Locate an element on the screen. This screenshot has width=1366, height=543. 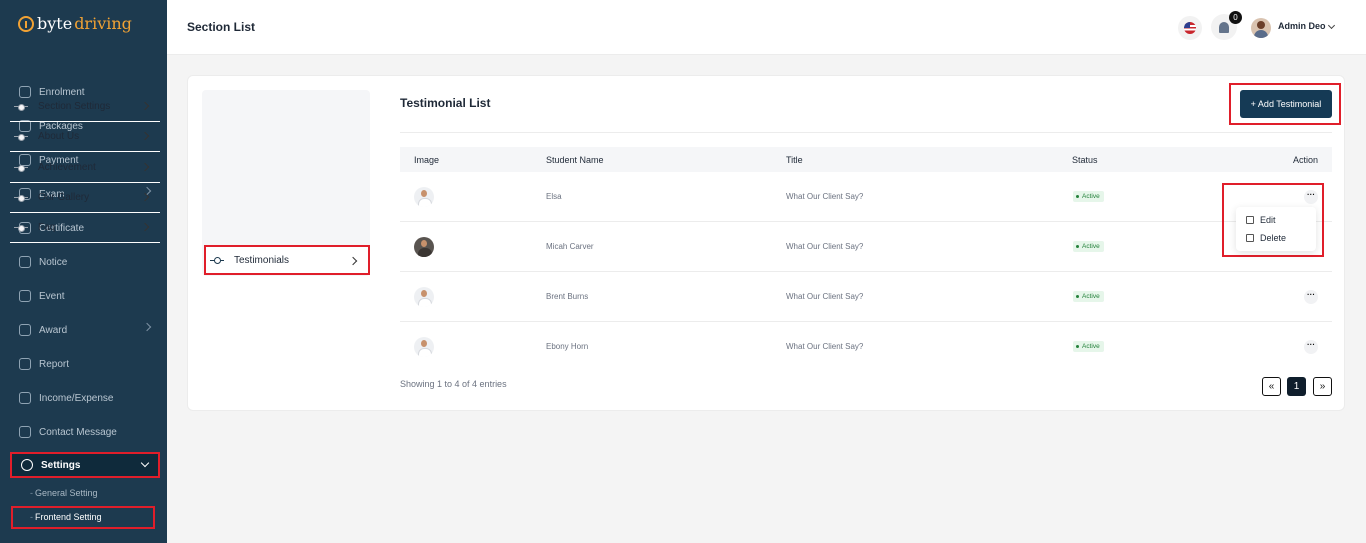
sidebar-item-label: Notice is located at coordinates (53, 262).